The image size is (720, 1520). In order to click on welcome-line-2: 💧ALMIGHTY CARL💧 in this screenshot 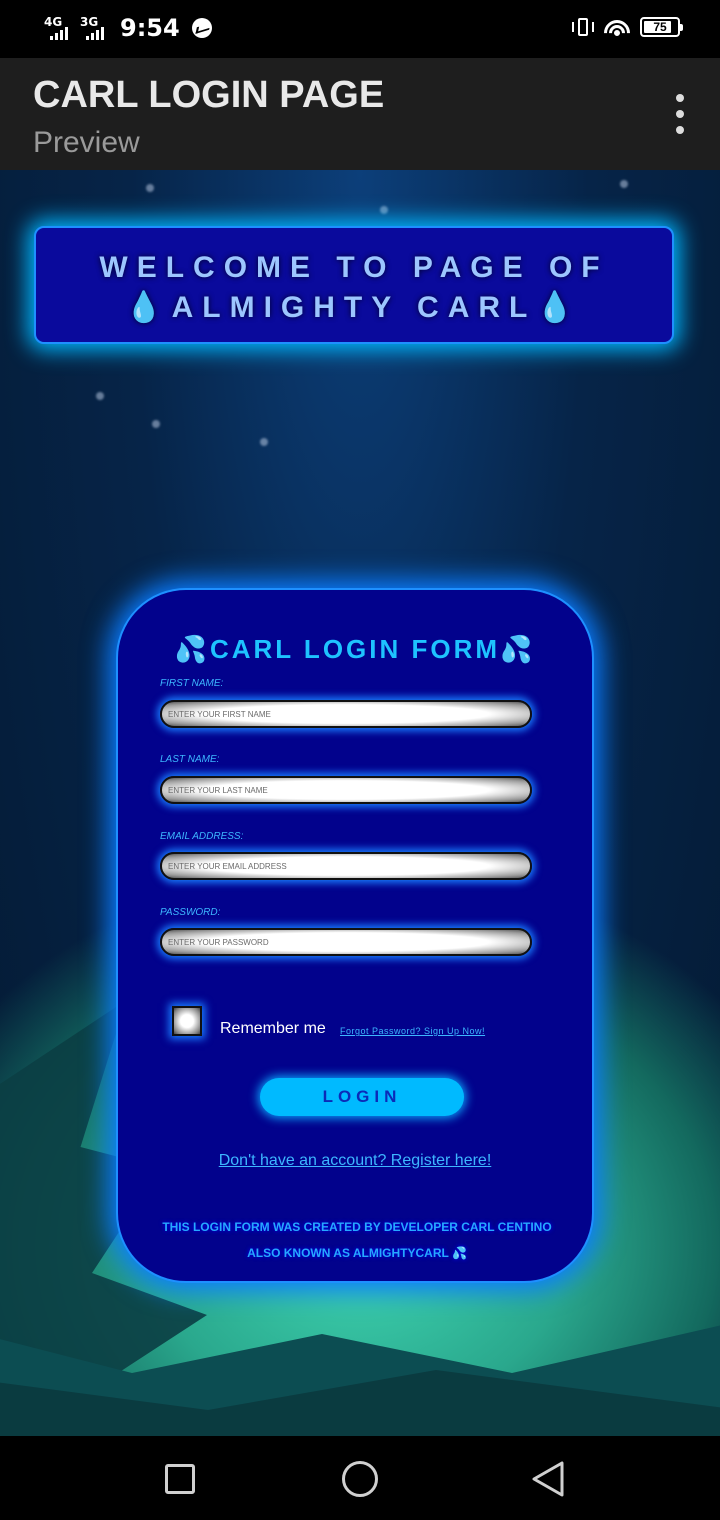, I will do `click(354, 307)`.